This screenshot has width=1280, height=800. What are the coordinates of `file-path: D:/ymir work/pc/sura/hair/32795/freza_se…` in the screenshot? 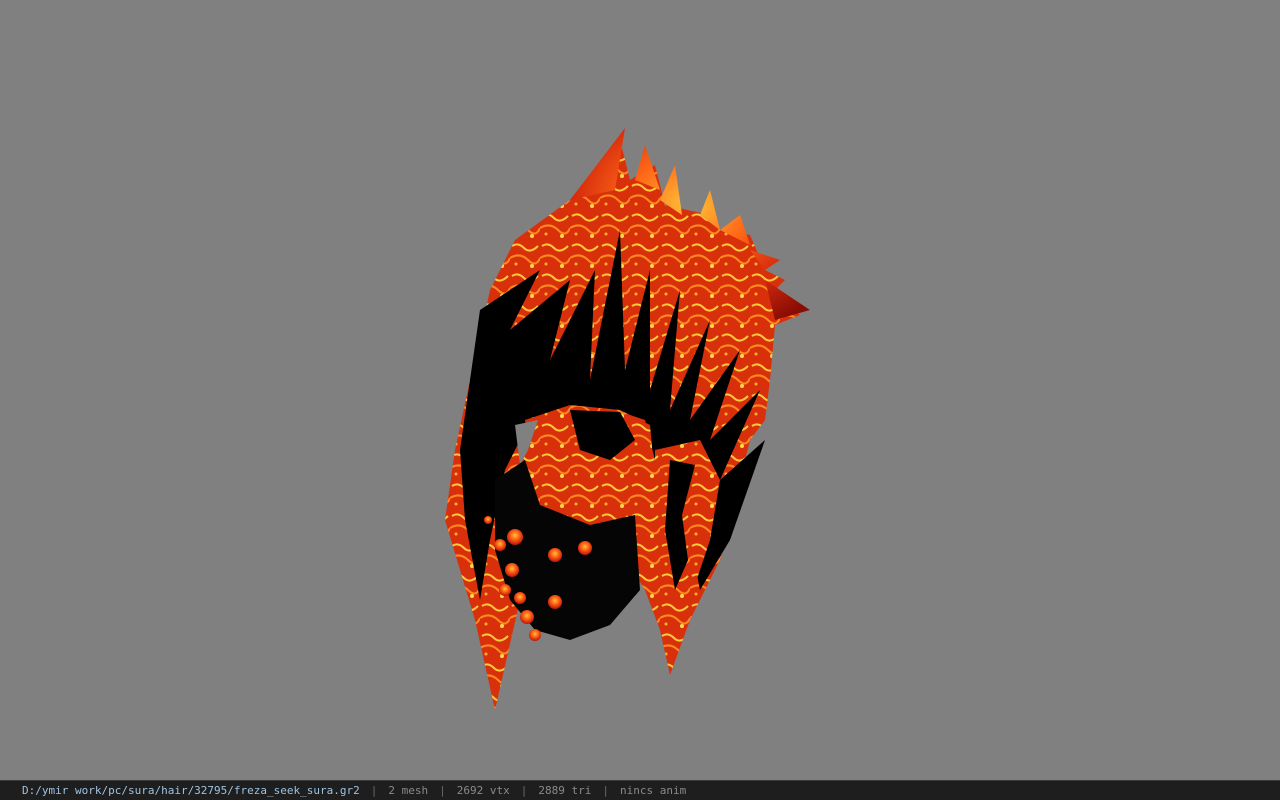 It's located at (191, 790).